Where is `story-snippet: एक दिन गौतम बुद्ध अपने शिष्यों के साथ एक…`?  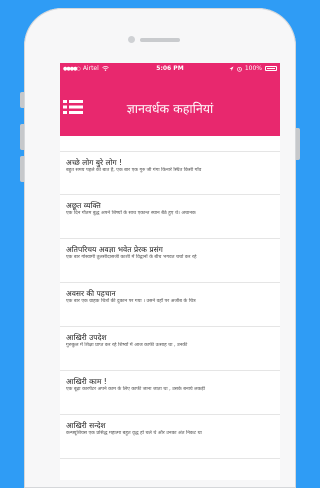 story-snippet: एक दिन गौतम बुद्ध अपने शिष्यों के साथ एक… is located at coordinates (131, 213).